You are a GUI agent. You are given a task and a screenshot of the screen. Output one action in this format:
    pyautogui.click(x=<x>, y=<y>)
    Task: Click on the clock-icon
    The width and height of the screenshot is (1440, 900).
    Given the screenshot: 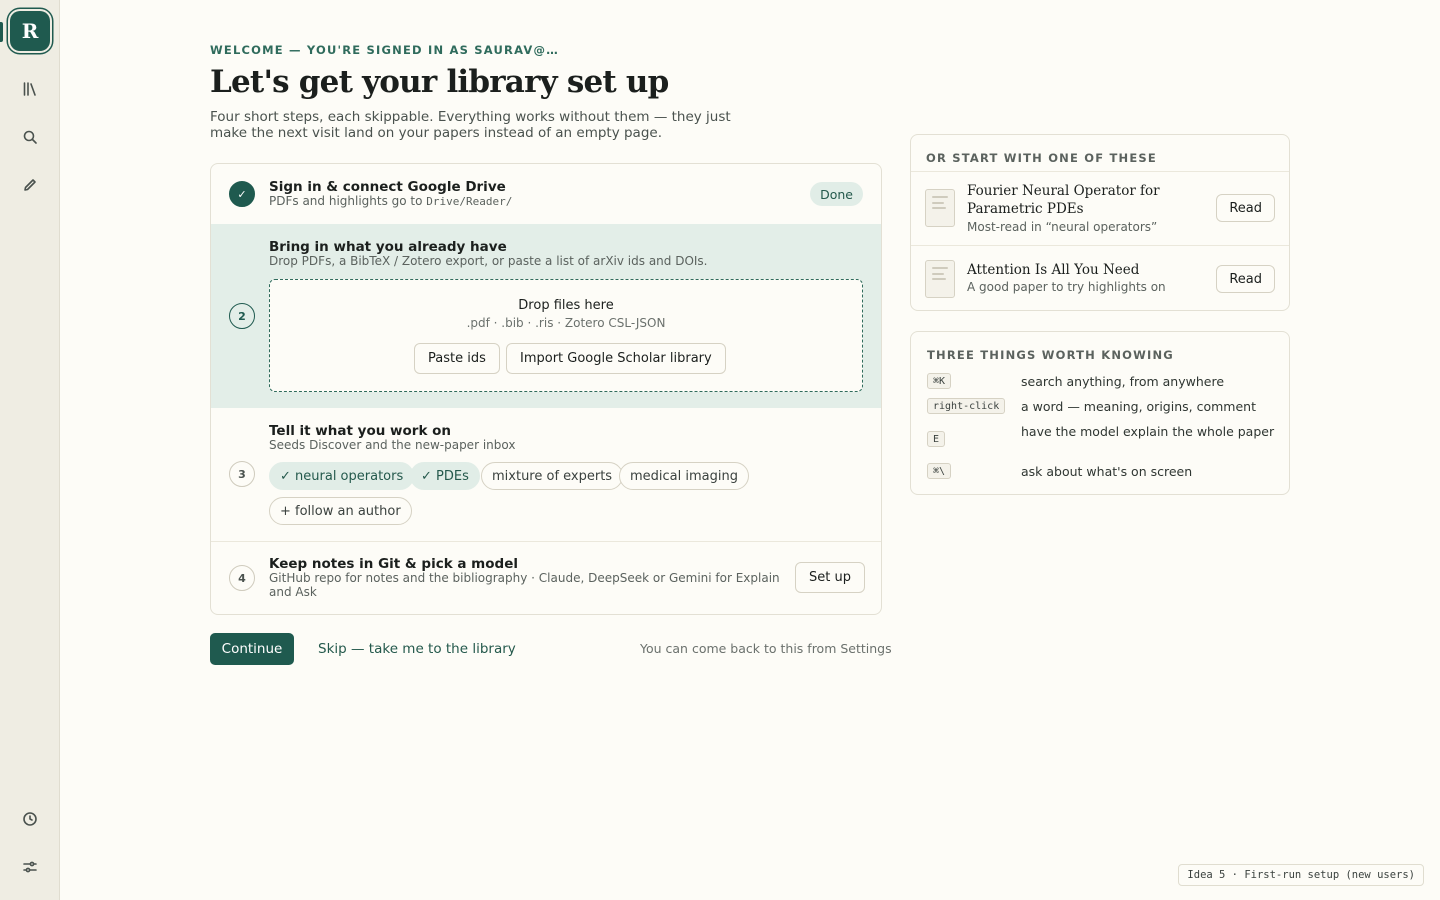 What is the action you would take?
    pyautogui.click(x=30, y=819)
    